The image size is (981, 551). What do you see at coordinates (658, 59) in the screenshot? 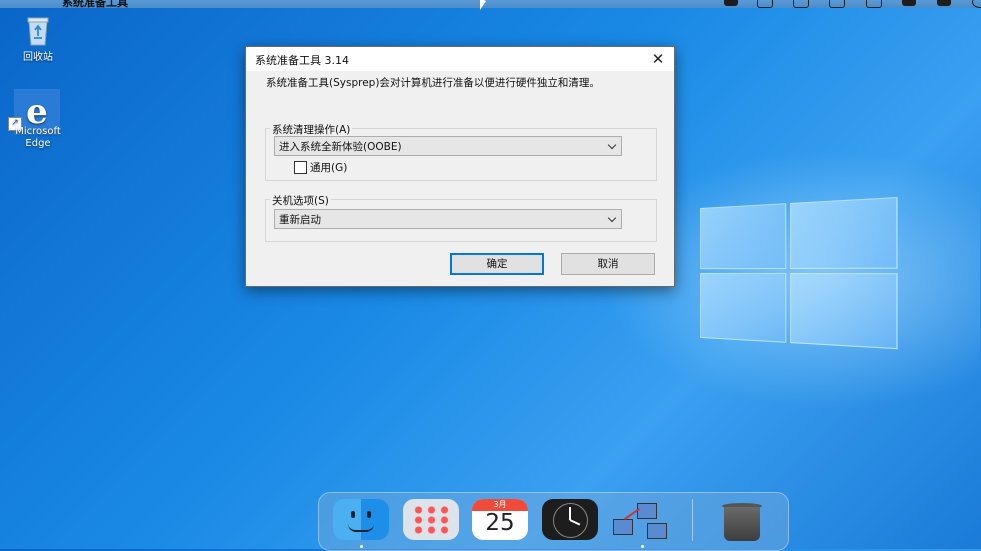
I see `close-icon: ✕` at bounding box center [658, 59].